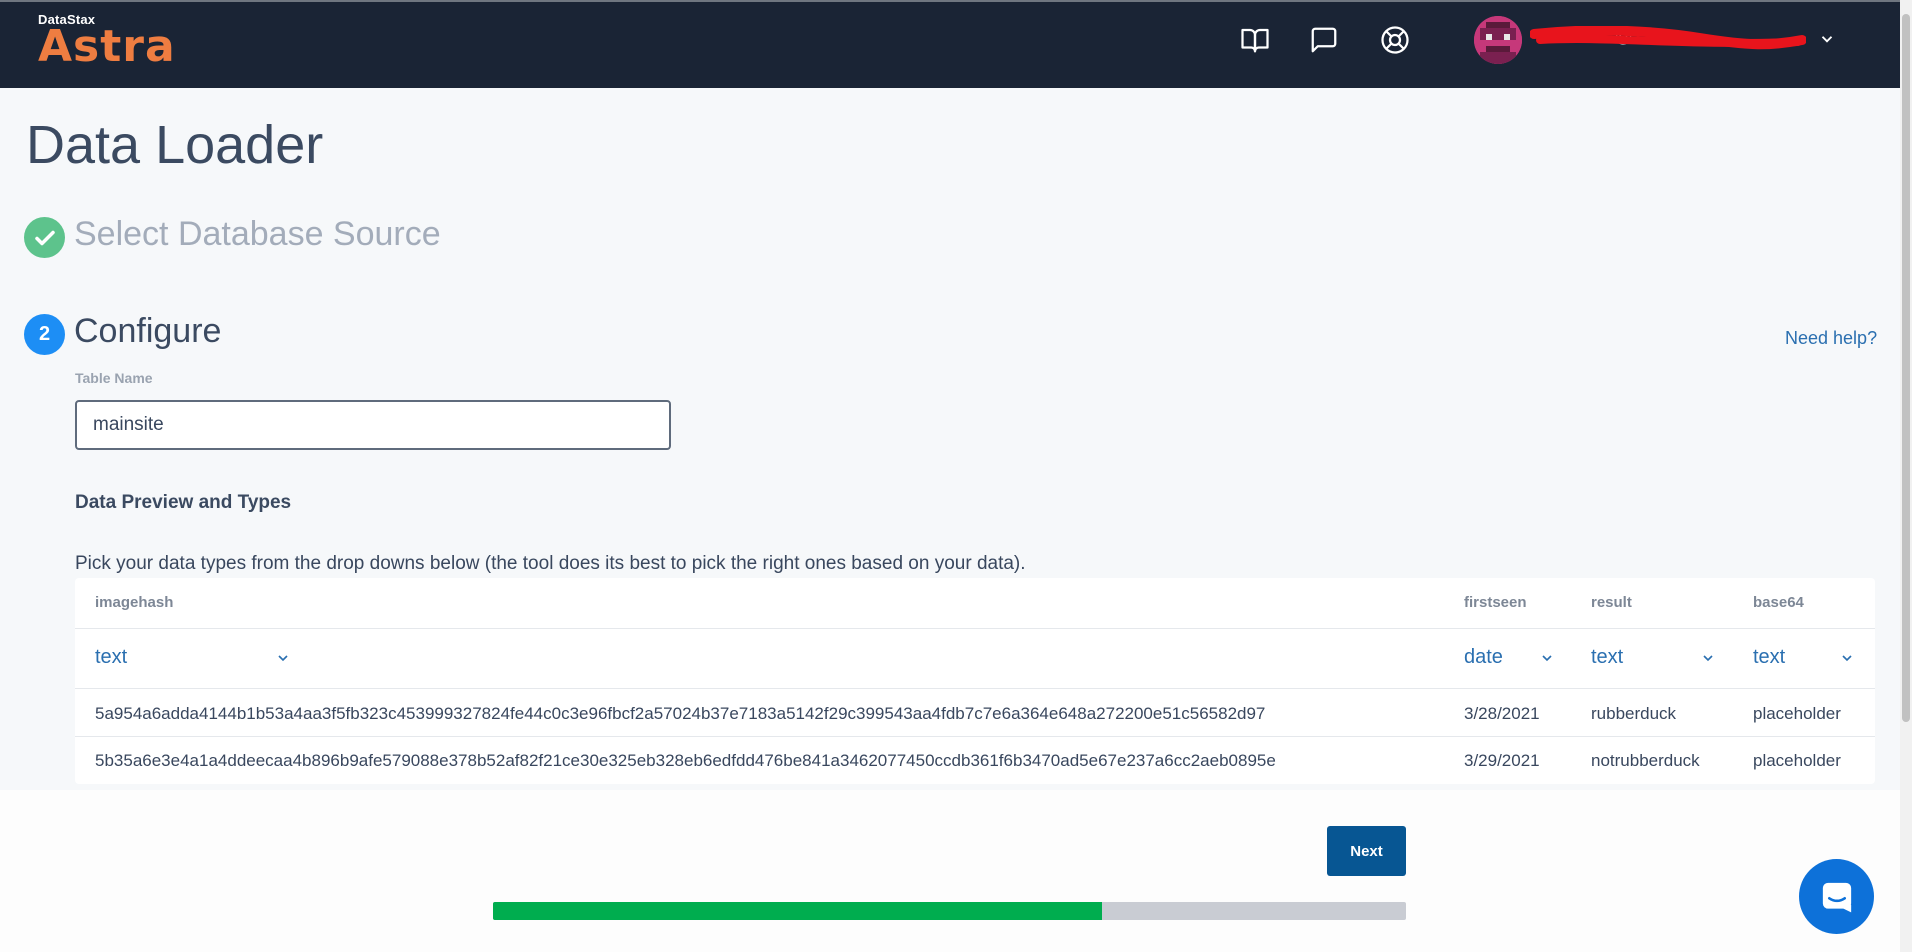 This screenshot has height=952, width=1912. Describe the element at coordinates (1498, 40) in the screenshot. I see `user-avatar` at that location.